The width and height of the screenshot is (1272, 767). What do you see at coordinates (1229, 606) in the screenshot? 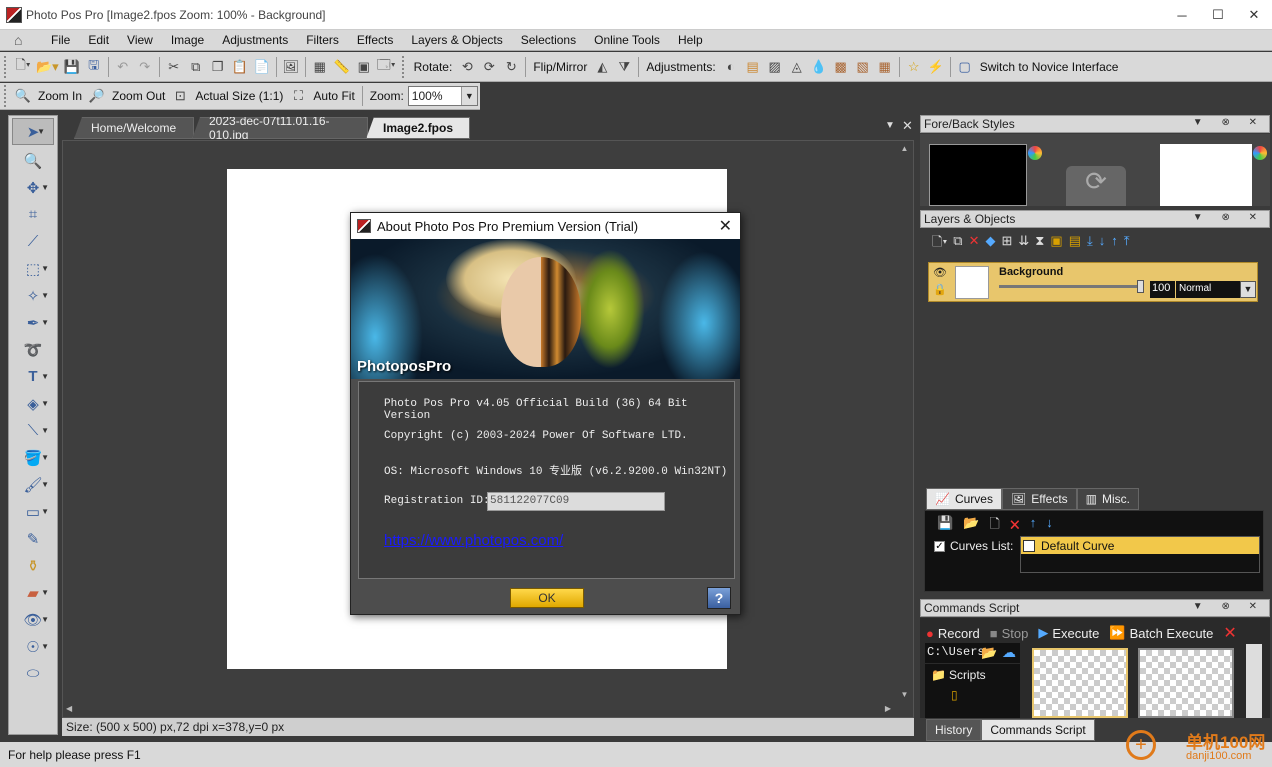
I see `commands-panel-controls-icon: ▼ ⊗ ✕` at bounding box center [1229, 606].